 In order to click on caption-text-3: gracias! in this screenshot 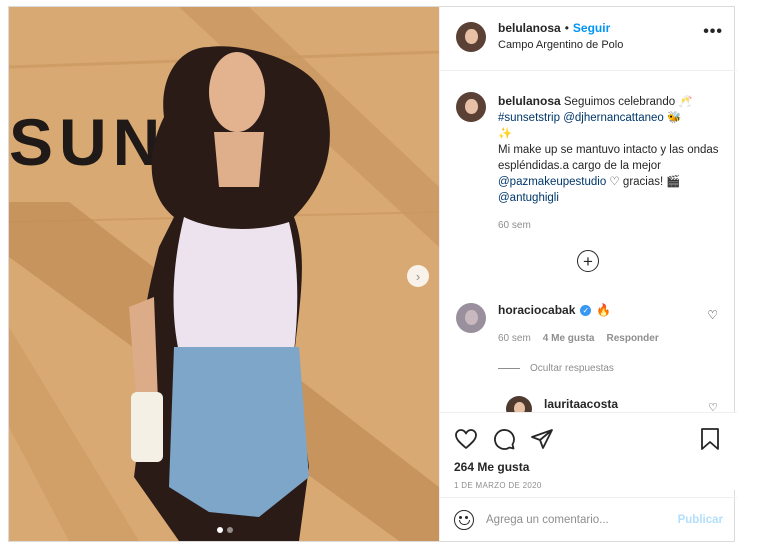, I will do `click(643, 182)`.